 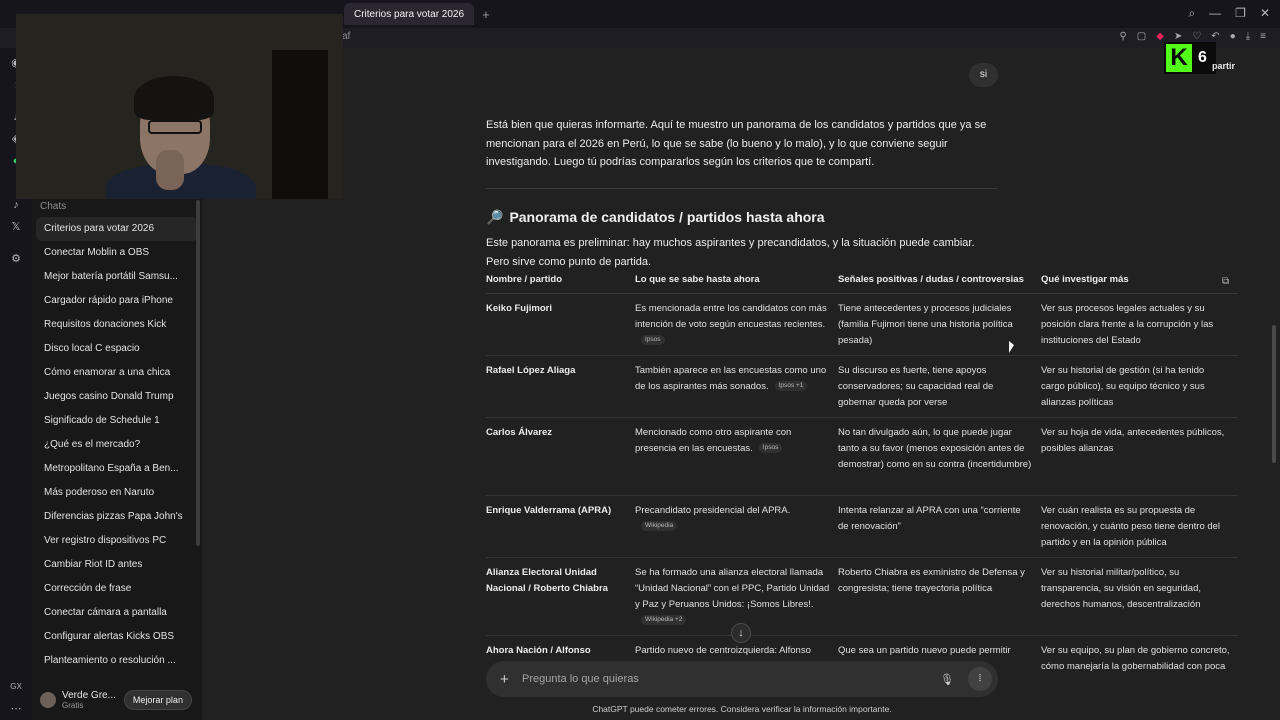 I want to click on profile-icon: ●, so click(x=1233, y=36).